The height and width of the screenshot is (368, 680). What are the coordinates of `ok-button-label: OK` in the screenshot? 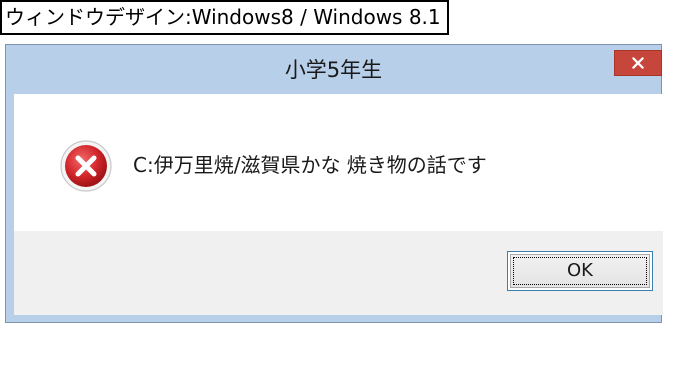 It's located at (580, 270).